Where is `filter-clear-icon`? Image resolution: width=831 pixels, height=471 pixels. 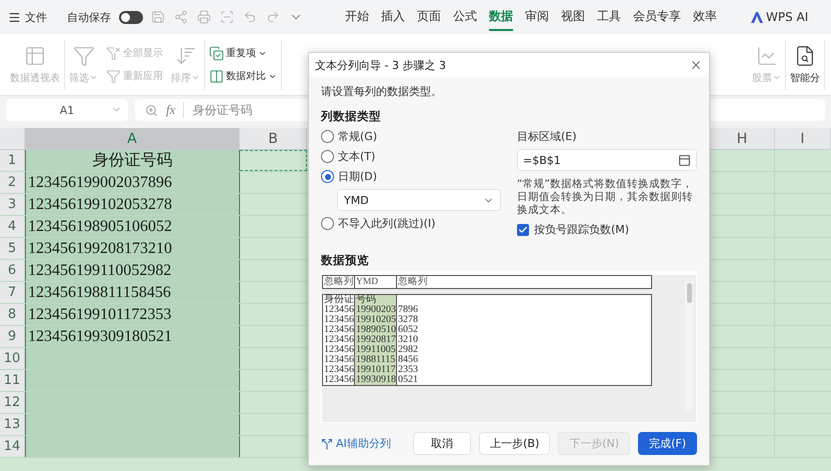 filter-clear-icon is located at coordinates (113, 53).